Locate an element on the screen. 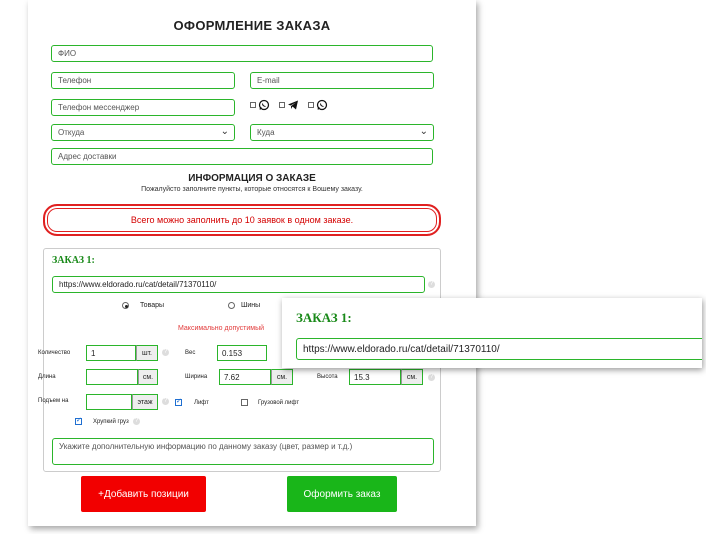 The width and height of the screenshot is (706, 534). page-title: ОФОРМЛЕНИЕ ЗАКАЗА is located at coordinates (252, 25).